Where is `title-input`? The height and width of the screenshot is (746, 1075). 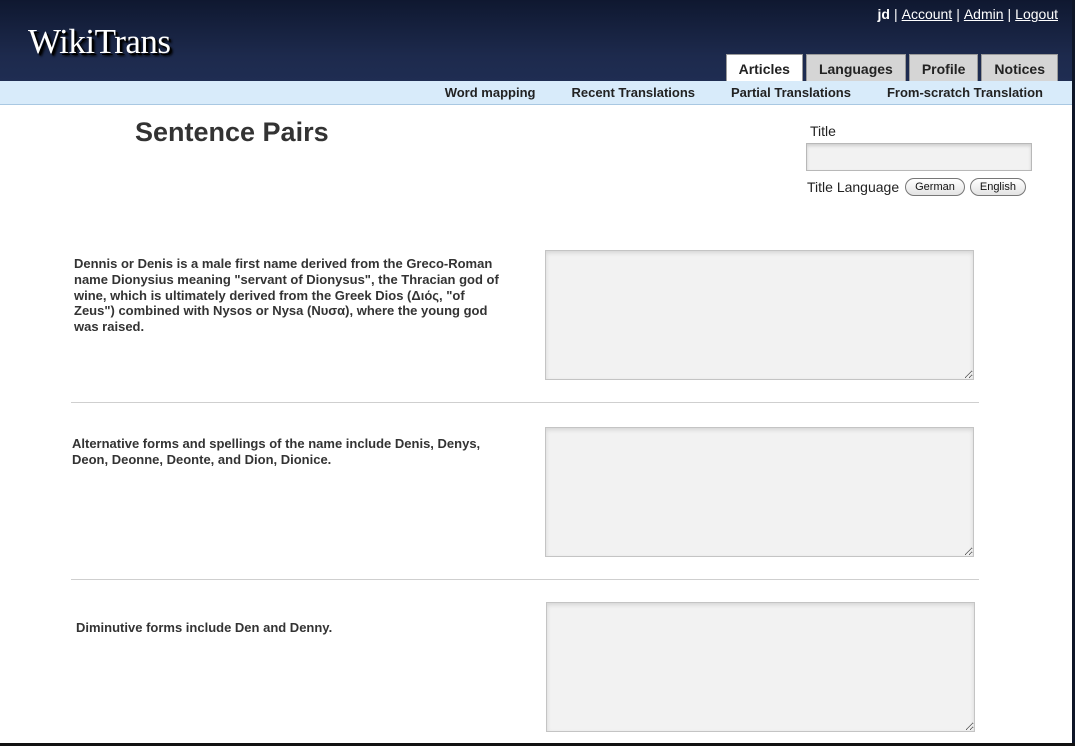
title-input is located at coordinates (919, 157).